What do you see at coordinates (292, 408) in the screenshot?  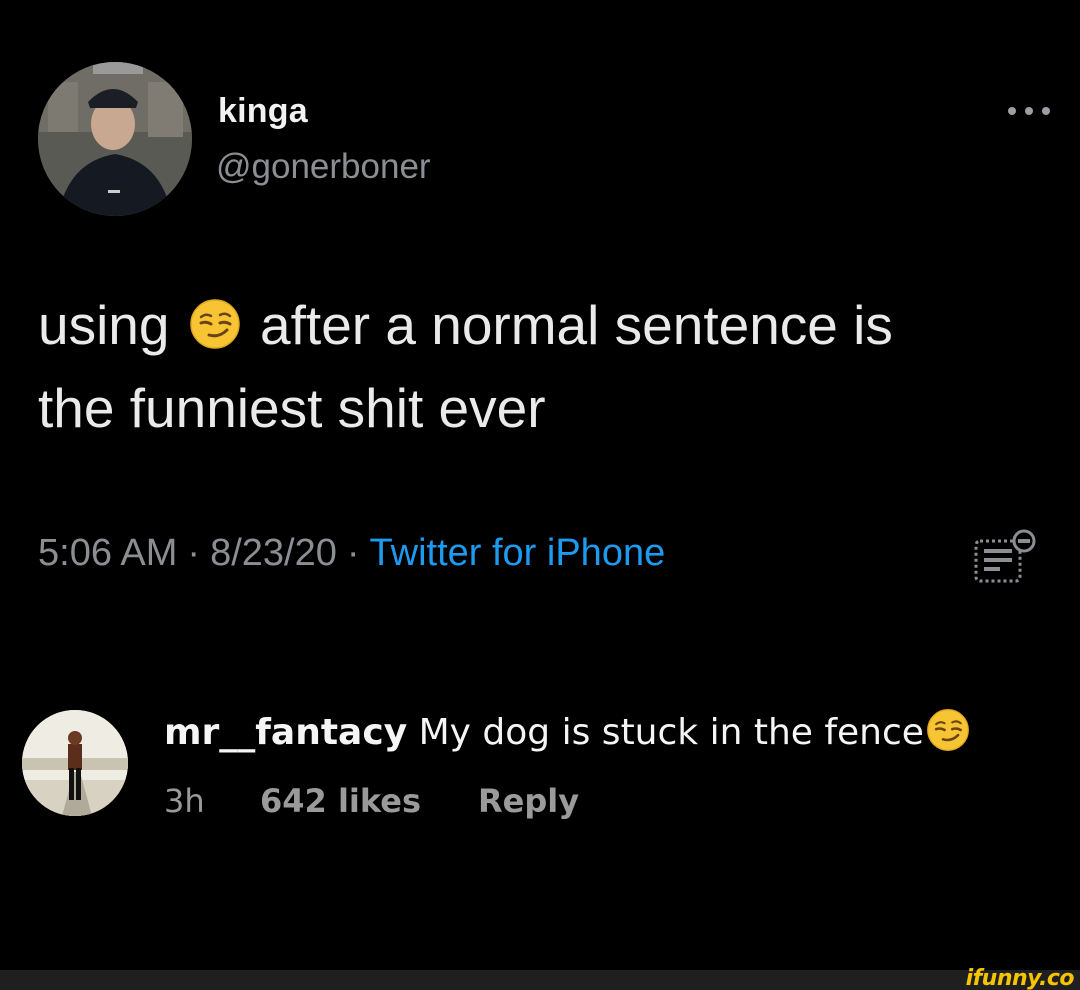 I see `tweet-text-part: the funniest shit ever` at bounding box center [292, 408].